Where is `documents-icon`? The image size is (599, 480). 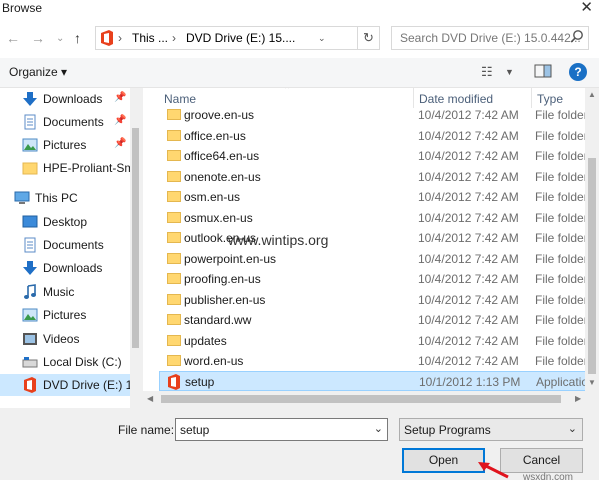
documents-icon is located at coordinates (30, 245).